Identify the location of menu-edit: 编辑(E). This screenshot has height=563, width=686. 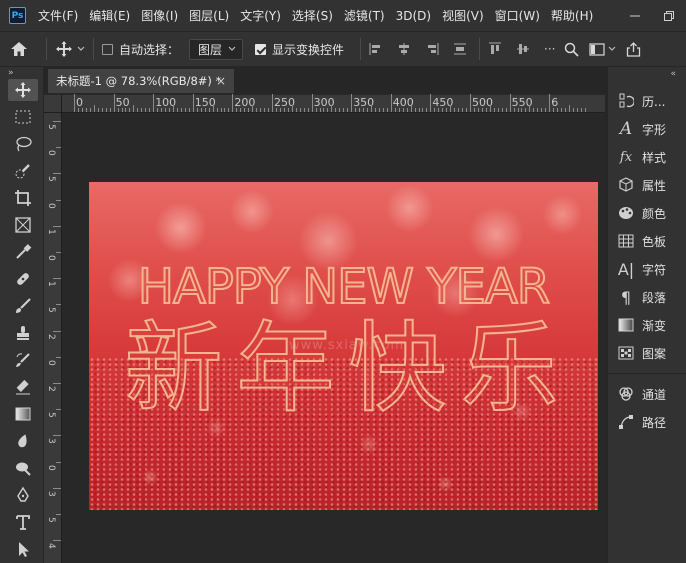
(109, 15).